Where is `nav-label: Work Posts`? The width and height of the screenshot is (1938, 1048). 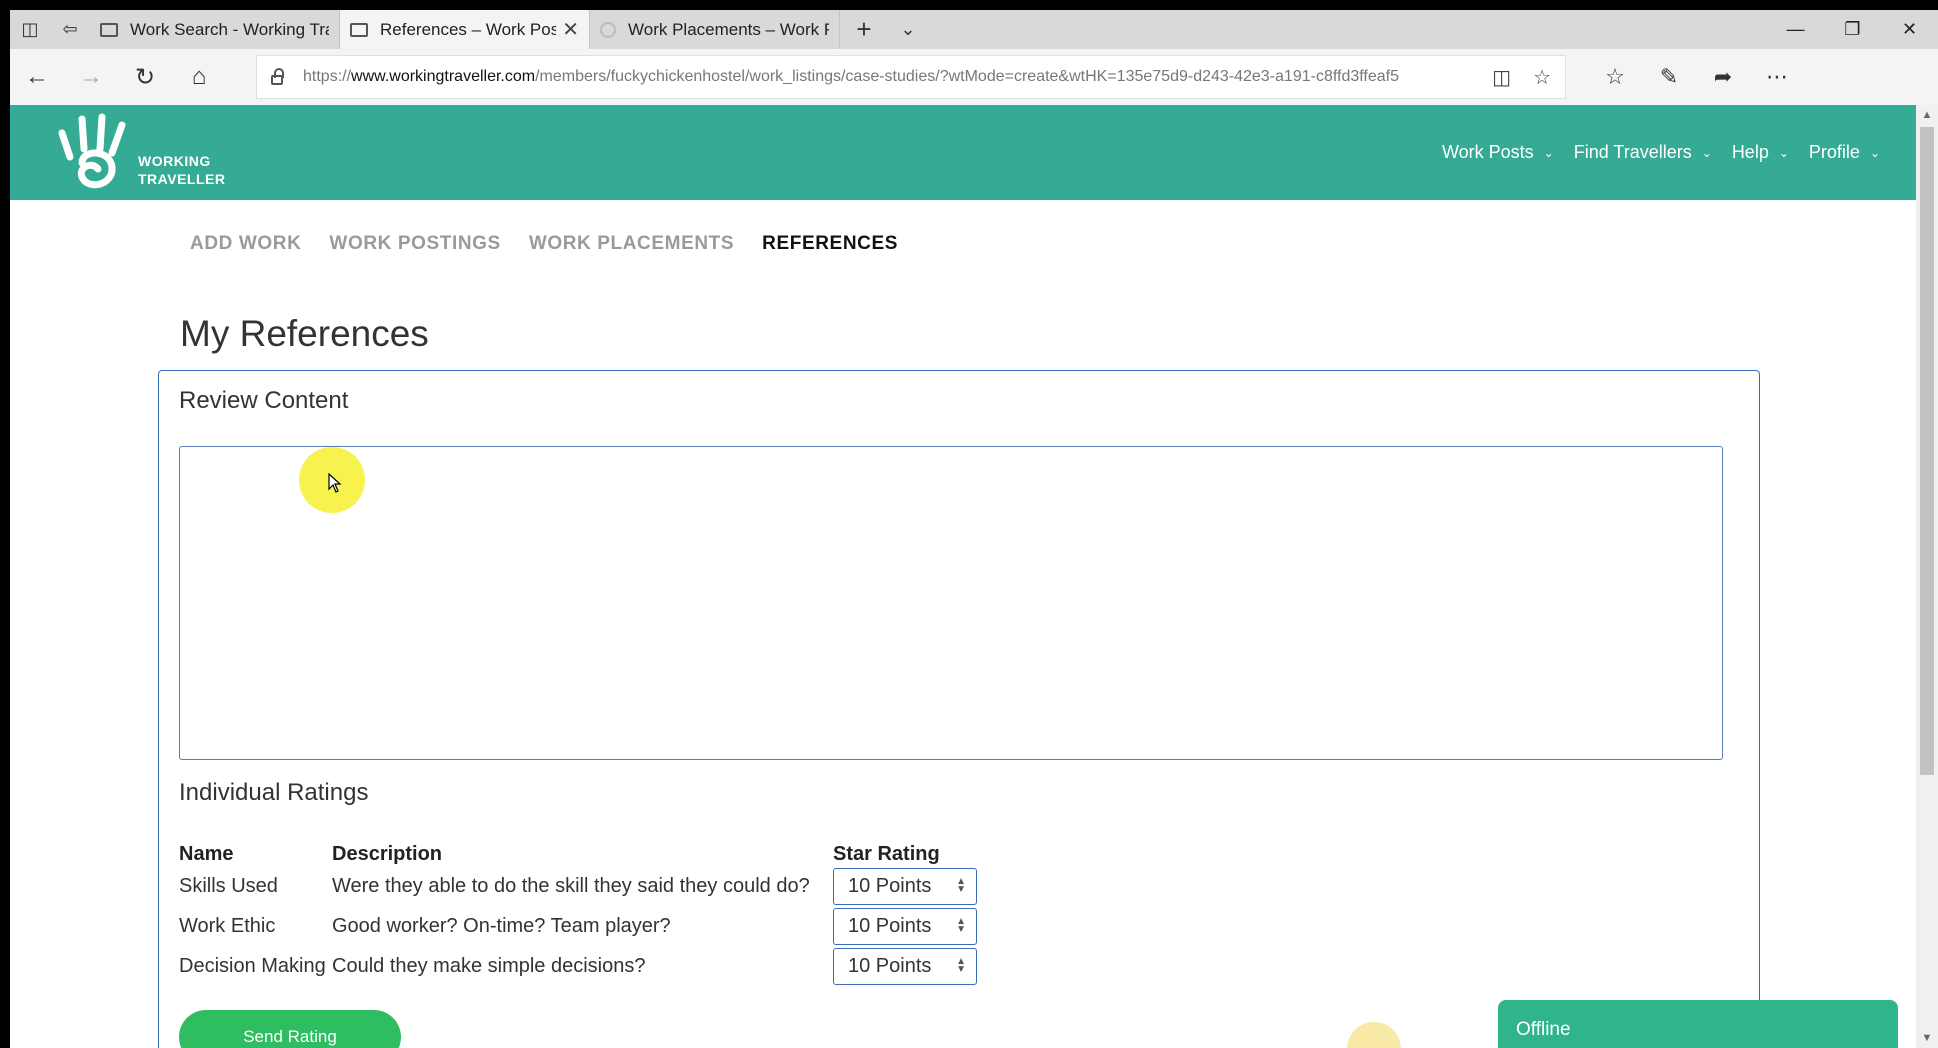
nav-label: Work Posts is located at coordinates (1487, 152).